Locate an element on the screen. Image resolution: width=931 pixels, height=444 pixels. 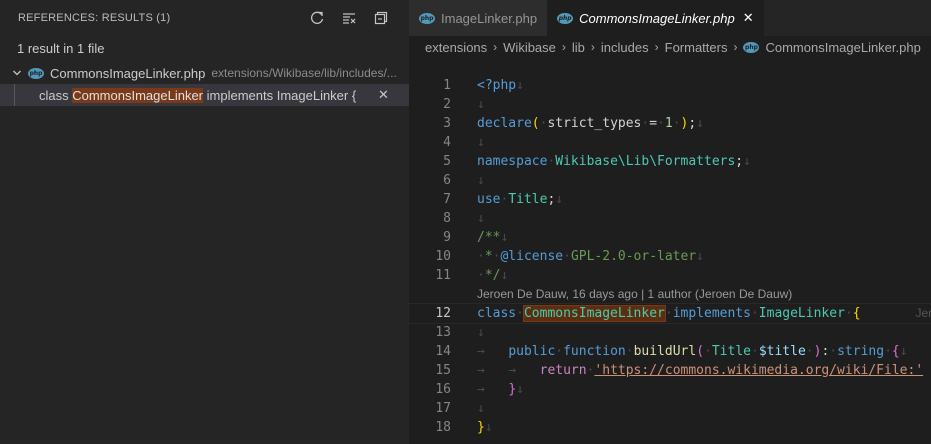
code-line: 13 ↓ is located at coordinates (670, 332).